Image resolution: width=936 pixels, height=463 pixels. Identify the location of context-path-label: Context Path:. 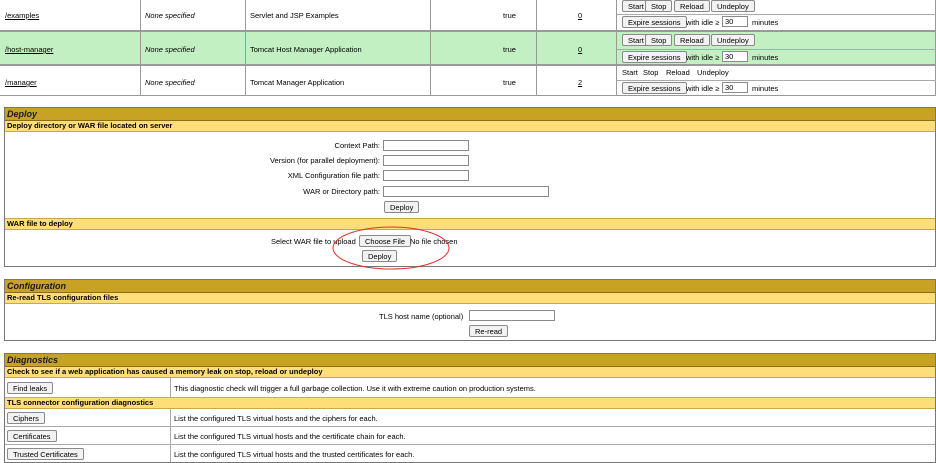
(357, 145).